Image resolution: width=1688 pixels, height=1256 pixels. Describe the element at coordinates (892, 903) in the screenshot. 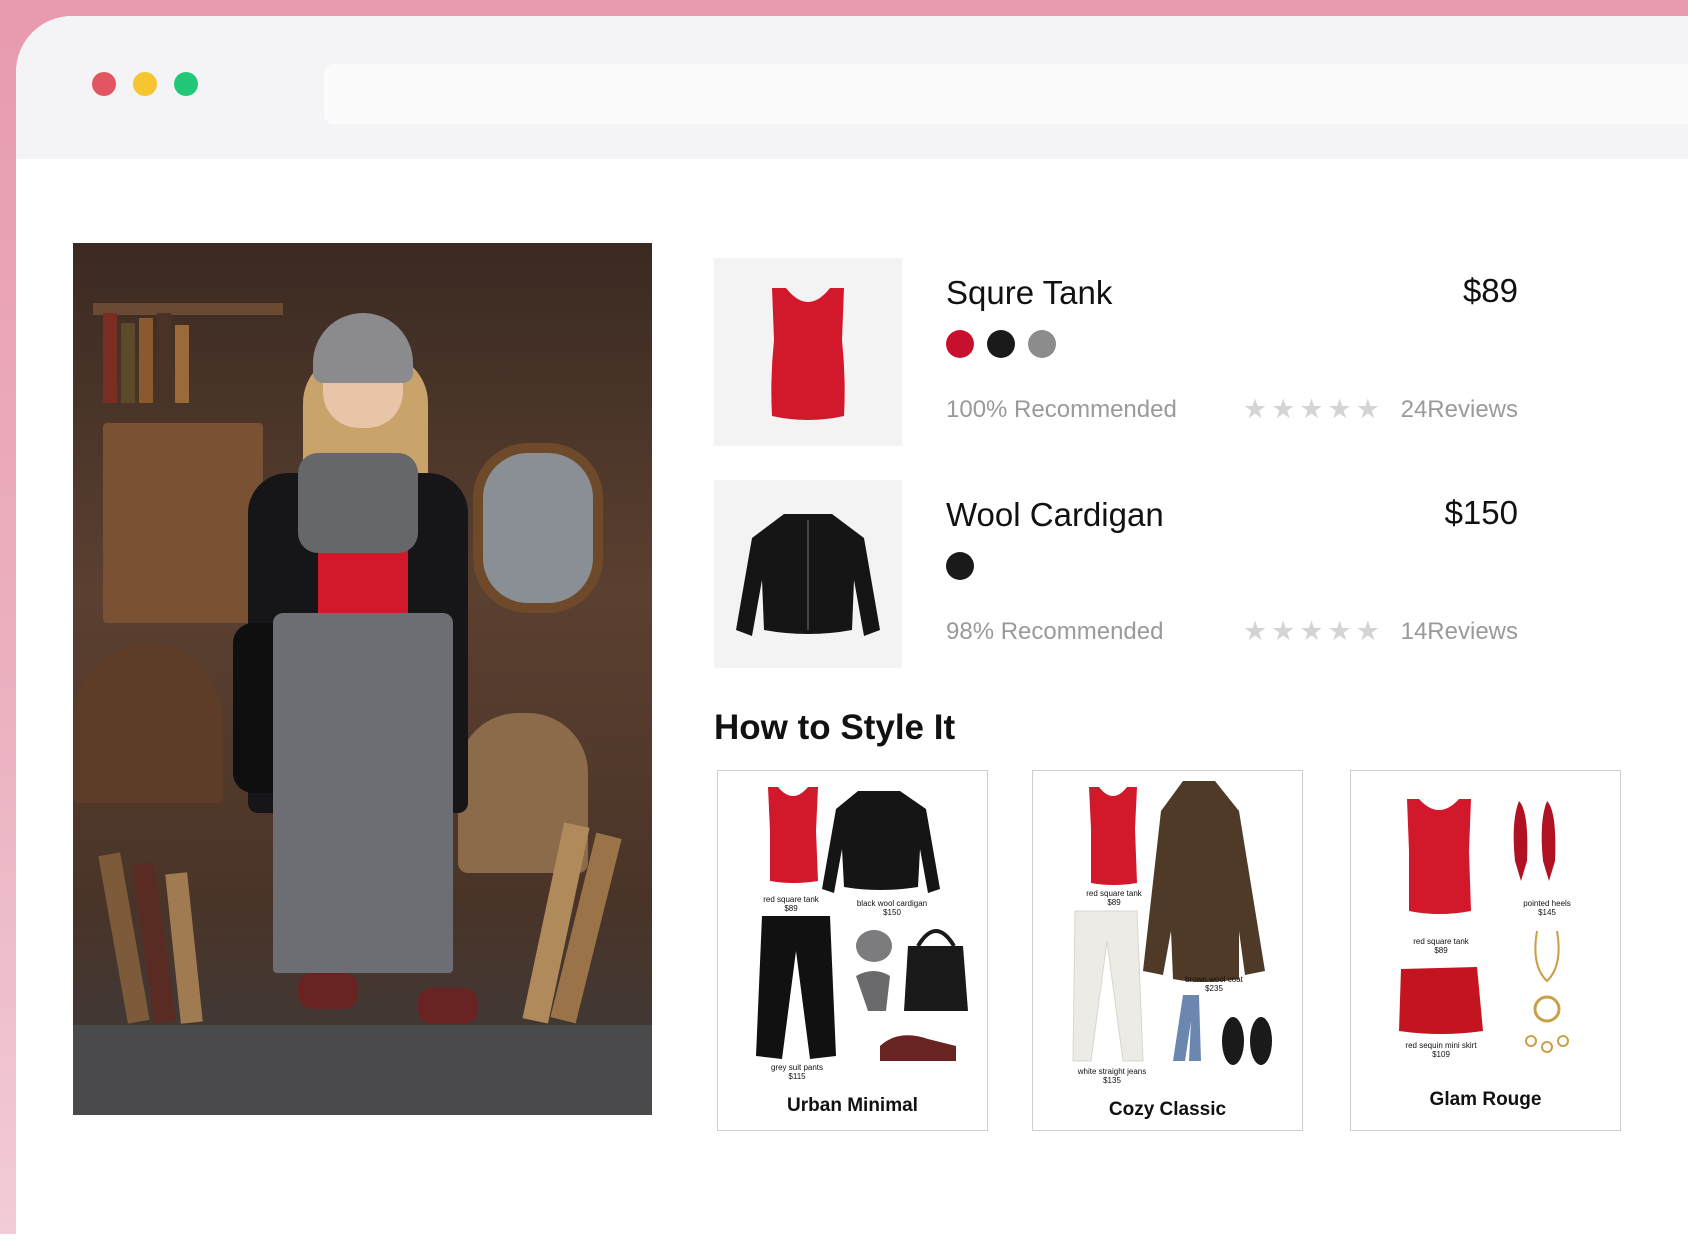

I see `item-label: black wool cardigan` at that location.